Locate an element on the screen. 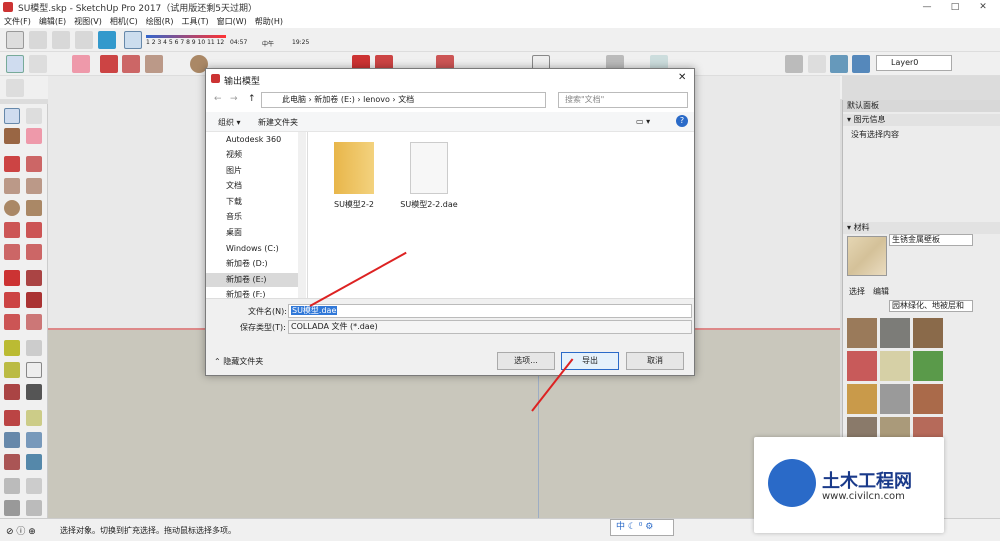 This screenshot has width=1000, height=541. menu-file: 文件(F) is located at coordinates (17, 21).